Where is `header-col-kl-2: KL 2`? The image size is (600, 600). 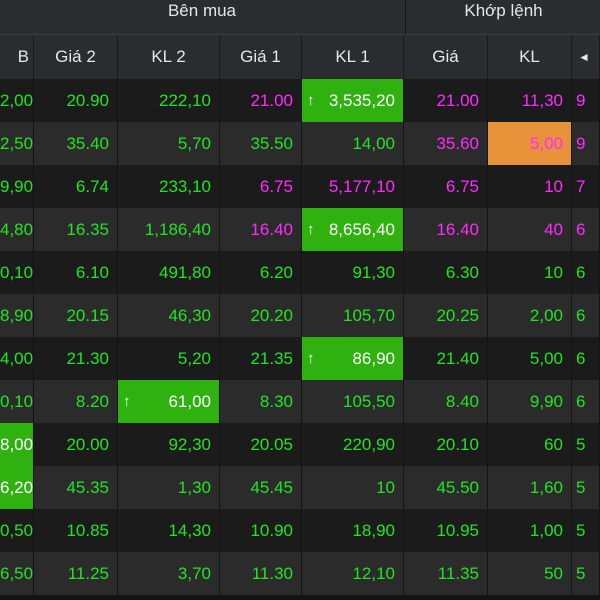 header-col-kl-2: KL 2 is located at coordinates (169, 57).